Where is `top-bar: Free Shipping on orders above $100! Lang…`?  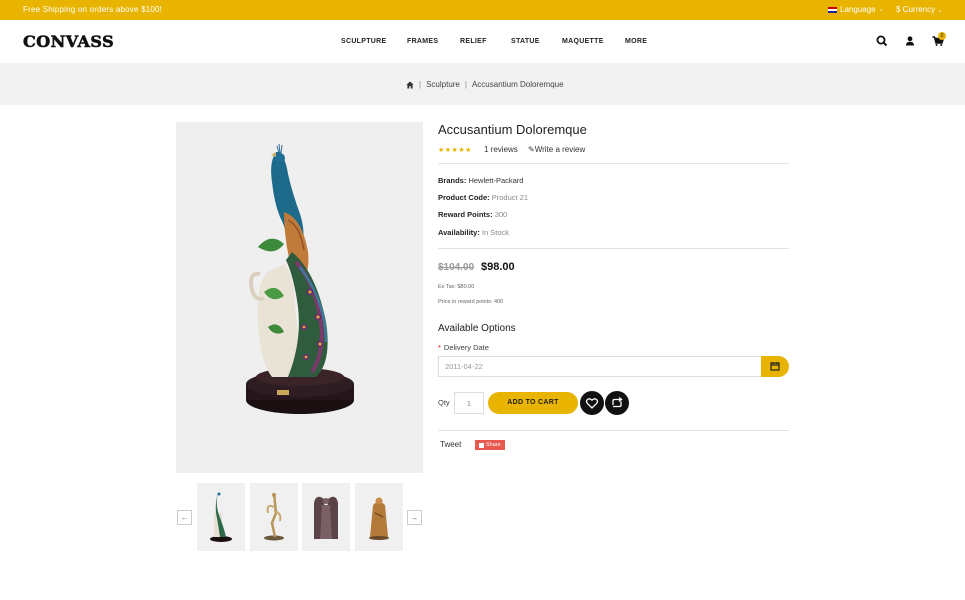 top-bar: Free Shipping on orders above $100! Lang… is located at coordinates (482, 10).